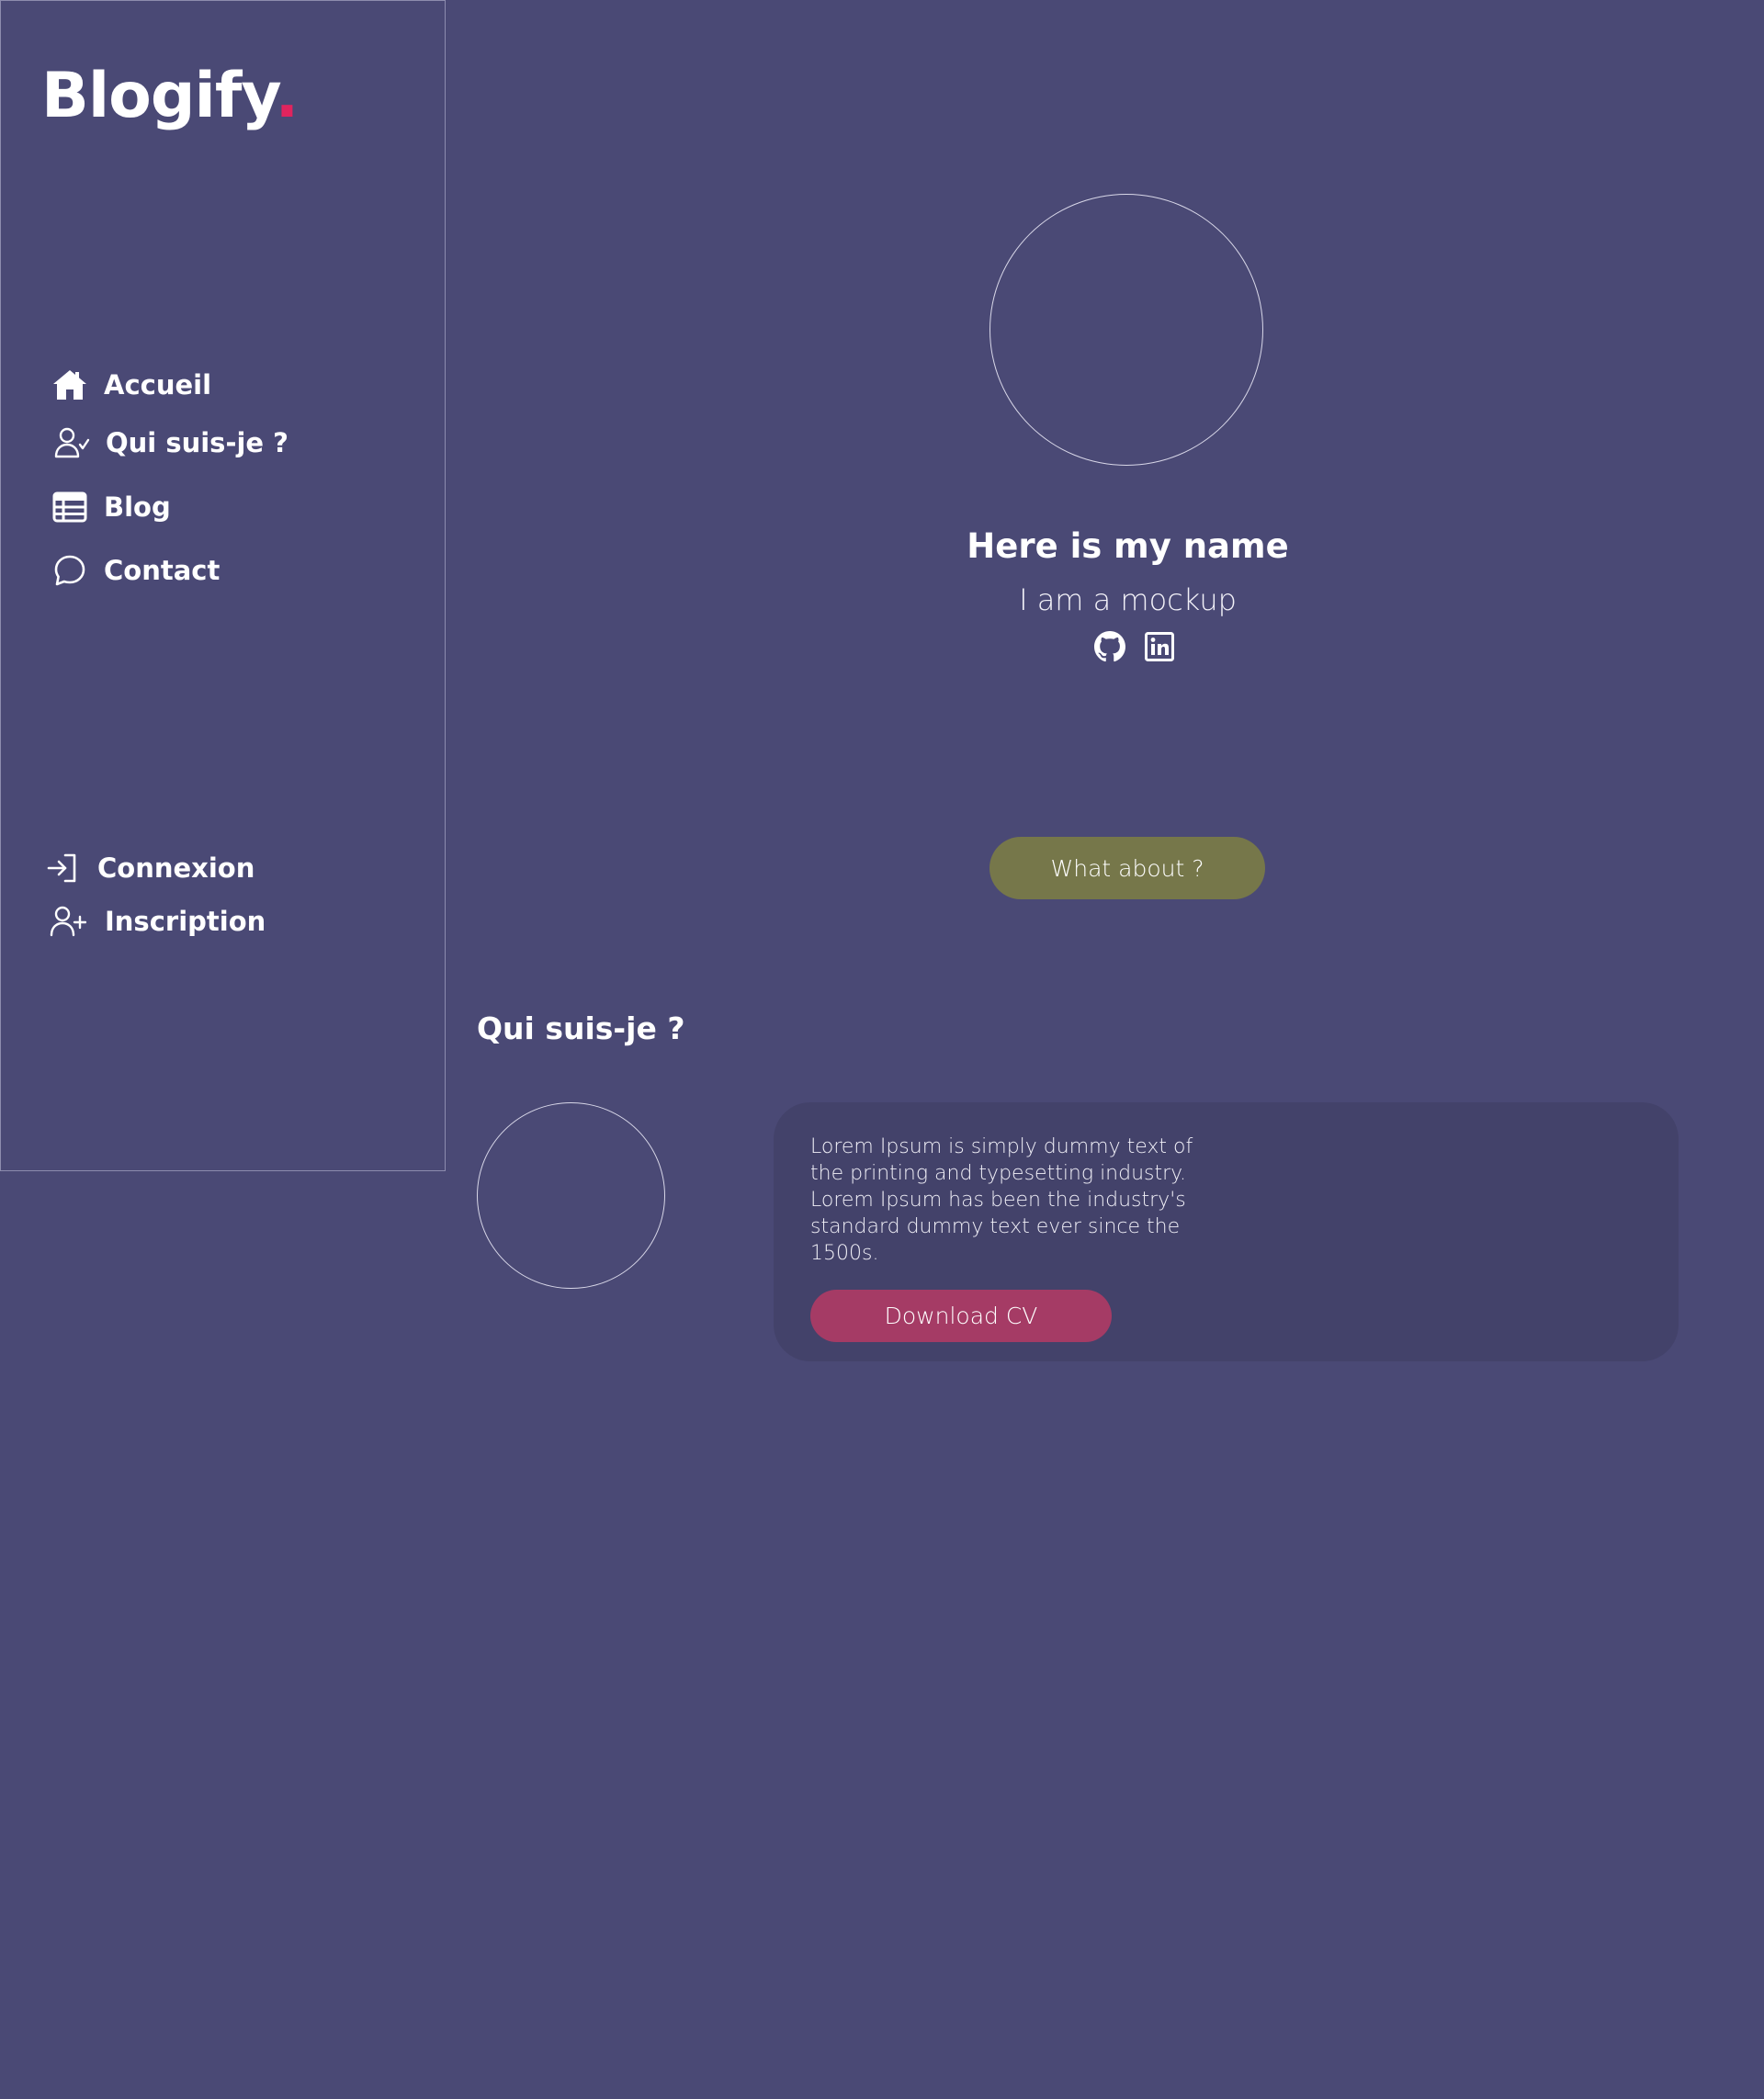 This screenshot has height=2099, width=1764. What do you see at coordinates (176, 868) in the screenshot?
I see `auth-label-connexion: Connexion` at bounding box center [176, 868].